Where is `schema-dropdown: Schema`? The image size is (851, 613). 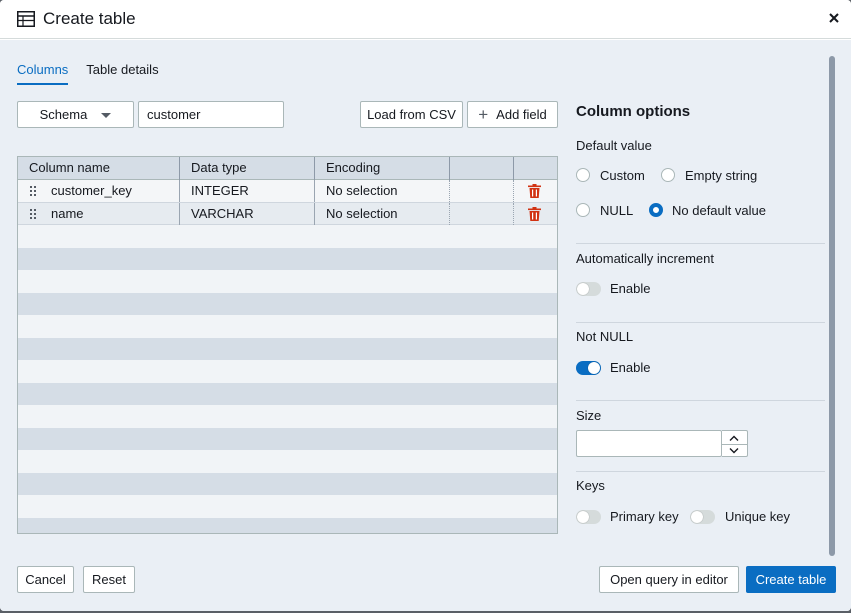
schema-dropdown: Schema is located at coordinates (75, 114).